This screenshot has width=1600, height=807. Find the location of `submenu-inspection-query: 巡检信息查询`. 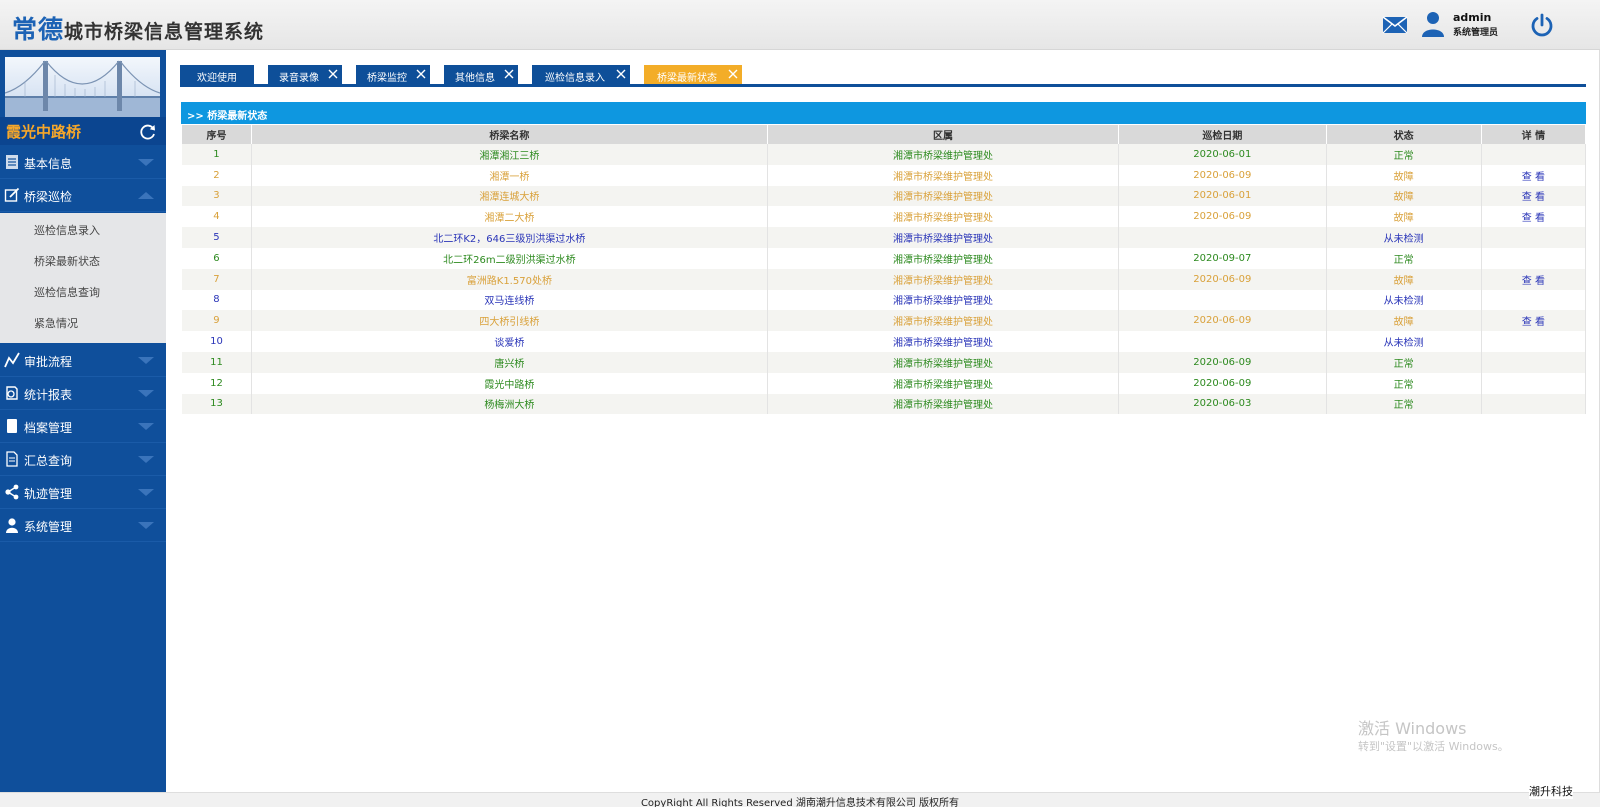

submenu-inspection-query: 巡检信息查询 is located at coordinates (83, 290).